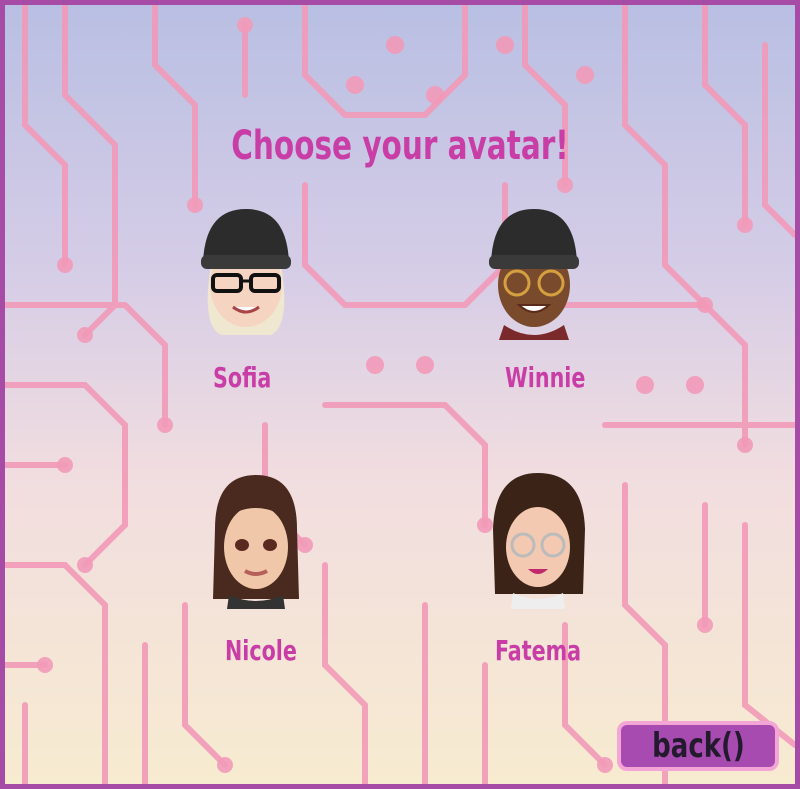  I want to click on back-button: back(), so click(698, 746).